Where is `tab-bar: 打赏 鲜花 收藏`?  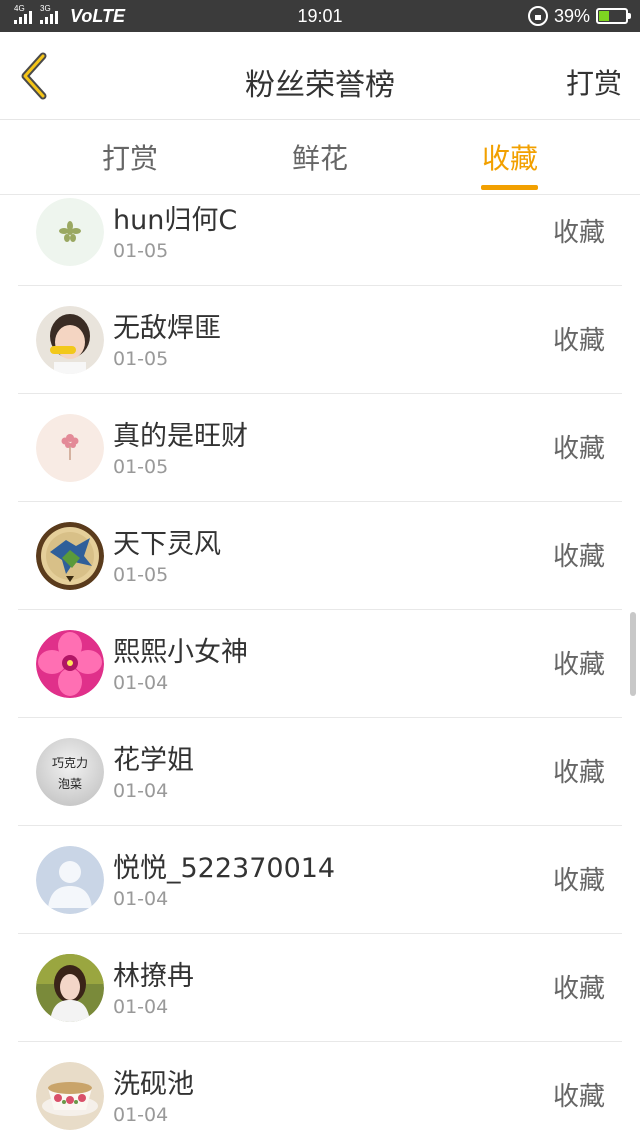 tab-bar: 打赏 鲜花 收藏 is located at coordinates (320, 158).